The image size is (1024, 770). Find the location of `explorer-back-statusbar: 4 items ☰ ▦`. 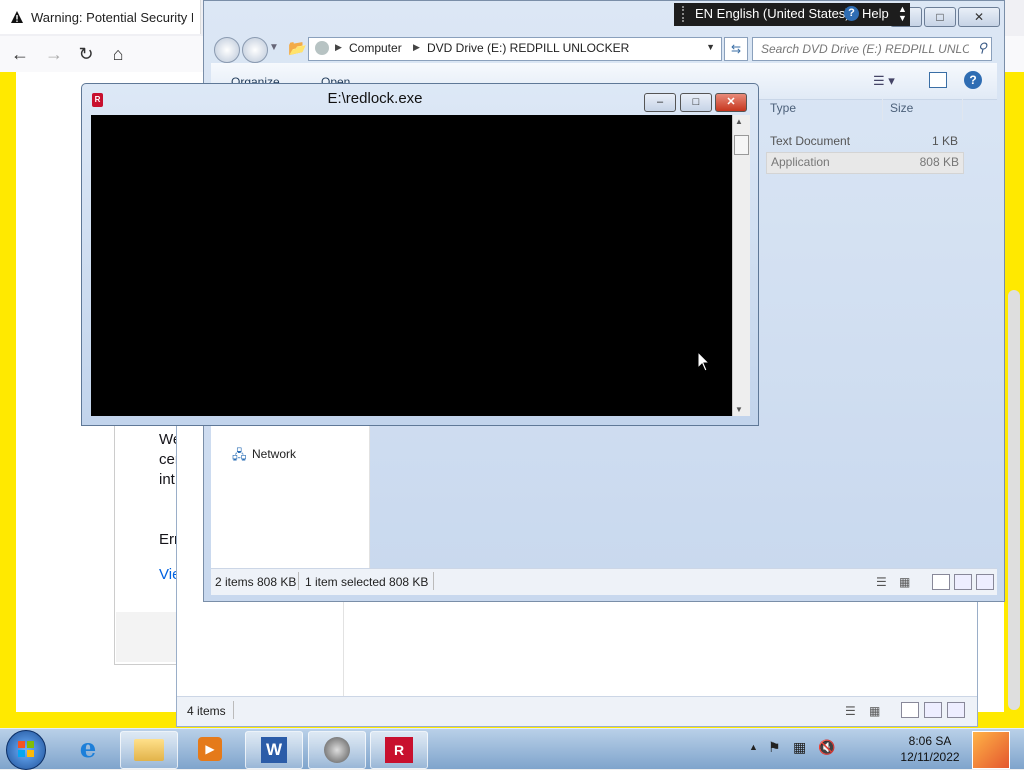

explorer-back-statusbar: 4 items ☰ ▦ is located at coordinates (577, 711).